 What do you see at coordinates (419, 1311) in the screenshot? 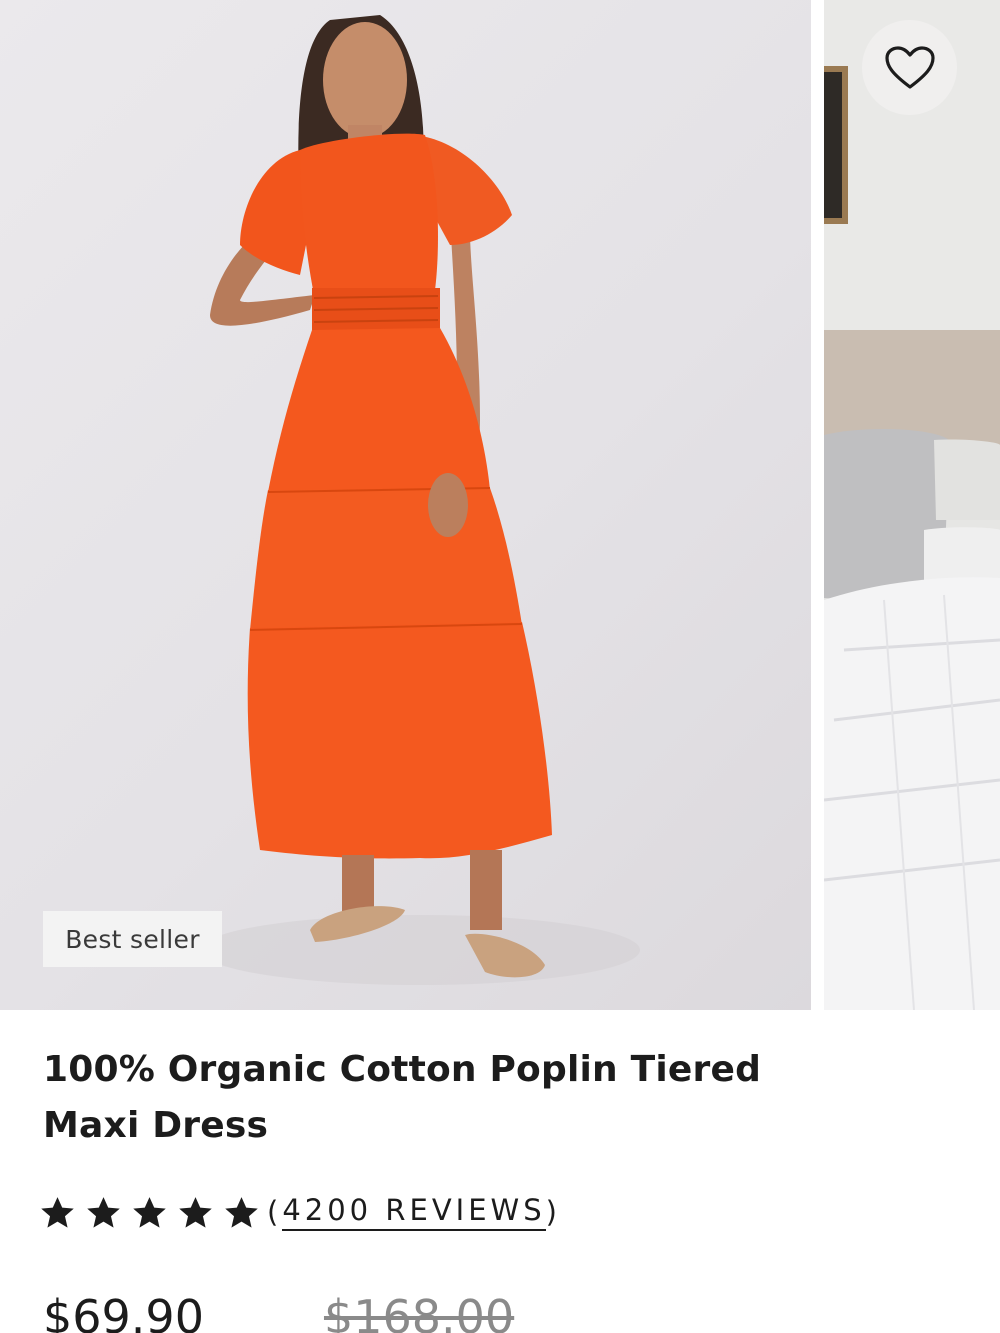
I see `original-price: $168.00` at bounding box center [419, 1311].